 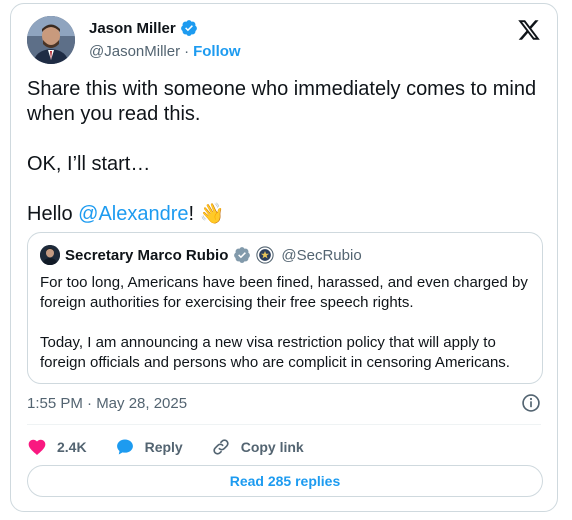 I want to click on action-bar: 2.4K Reply Copy link, so click(x=165, y=447).